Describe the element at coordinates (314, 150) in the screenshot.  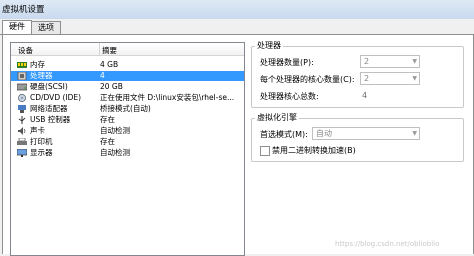
I see `disable-binary-translation-label: 禁用二进制转换加速(B)` at that location.